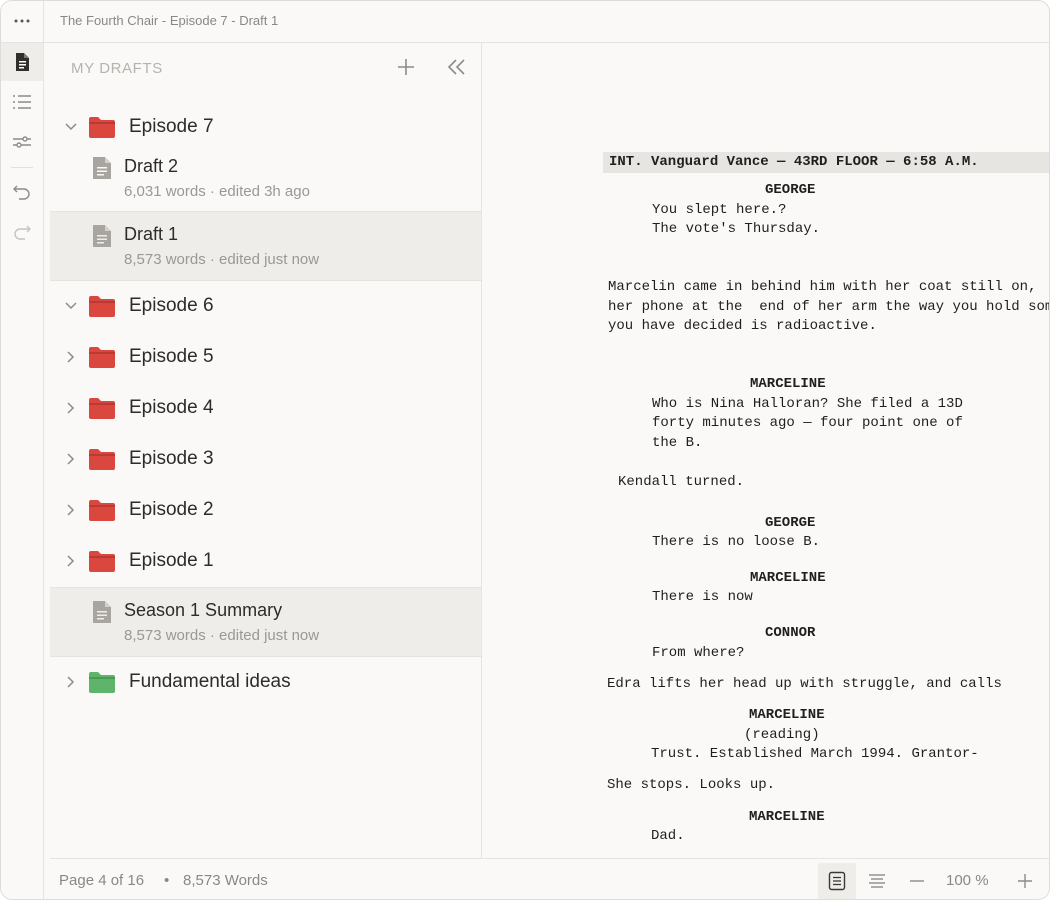 The image size is (1050, 900). What do you see at coordinates (171, 509) in the screenshot?
I see `folder-label: Episode 2` at bounding box center [171, 509].